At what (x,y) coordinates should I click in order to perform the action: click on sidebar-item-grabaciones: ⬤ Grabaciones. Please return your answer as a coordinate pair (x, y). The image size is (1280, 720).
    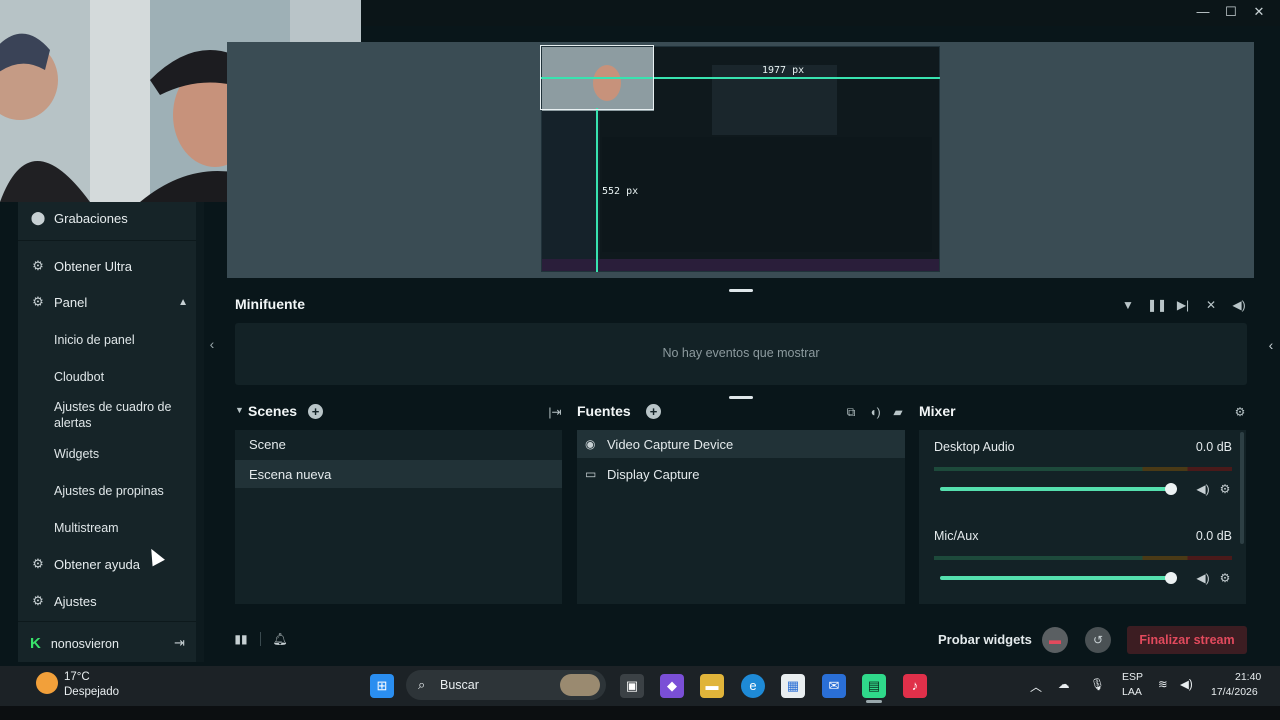
    Looking at the image, I should click on (79, 218).